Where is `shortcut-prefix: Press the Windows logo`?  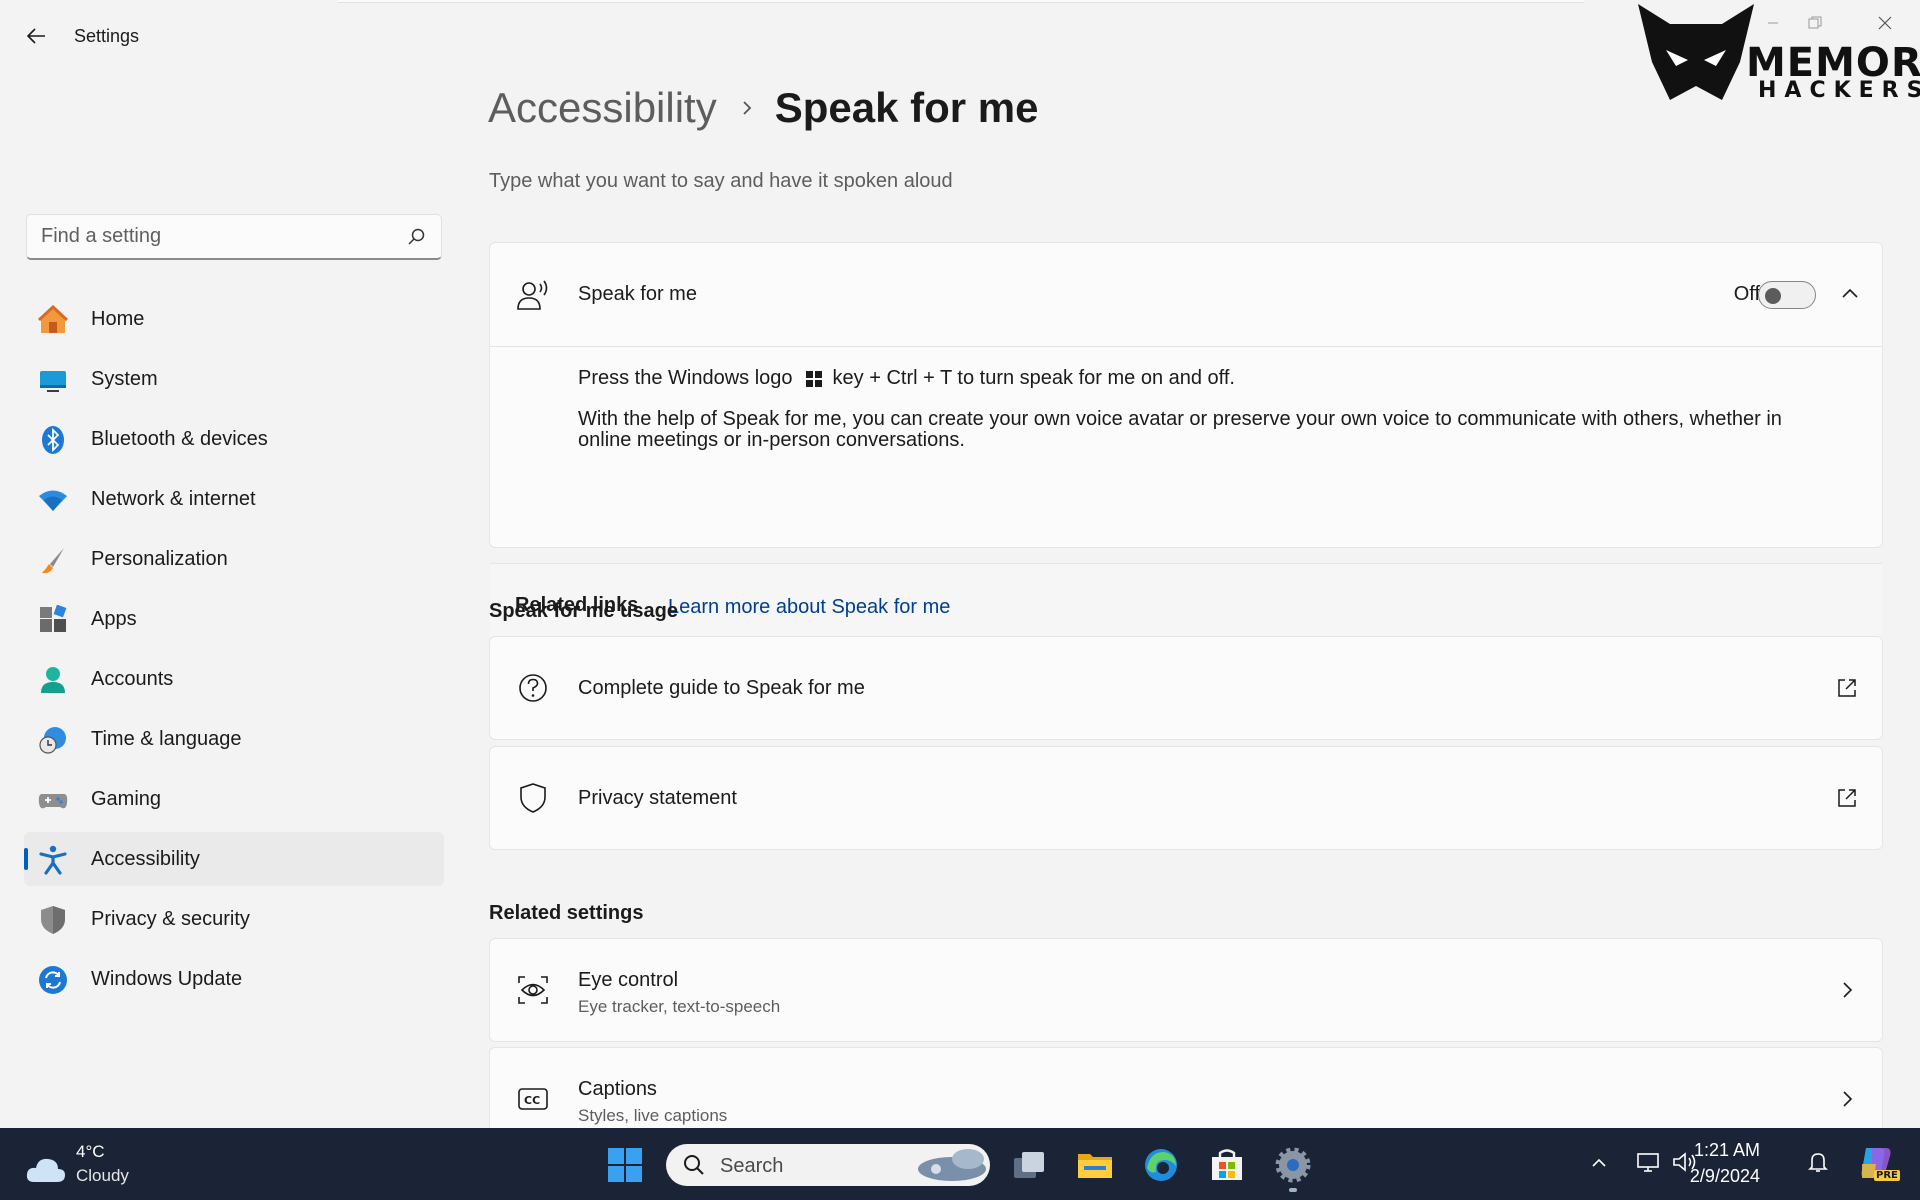 shortcut-prefix: Press the Windows logo is located at coordinates (685, 378).